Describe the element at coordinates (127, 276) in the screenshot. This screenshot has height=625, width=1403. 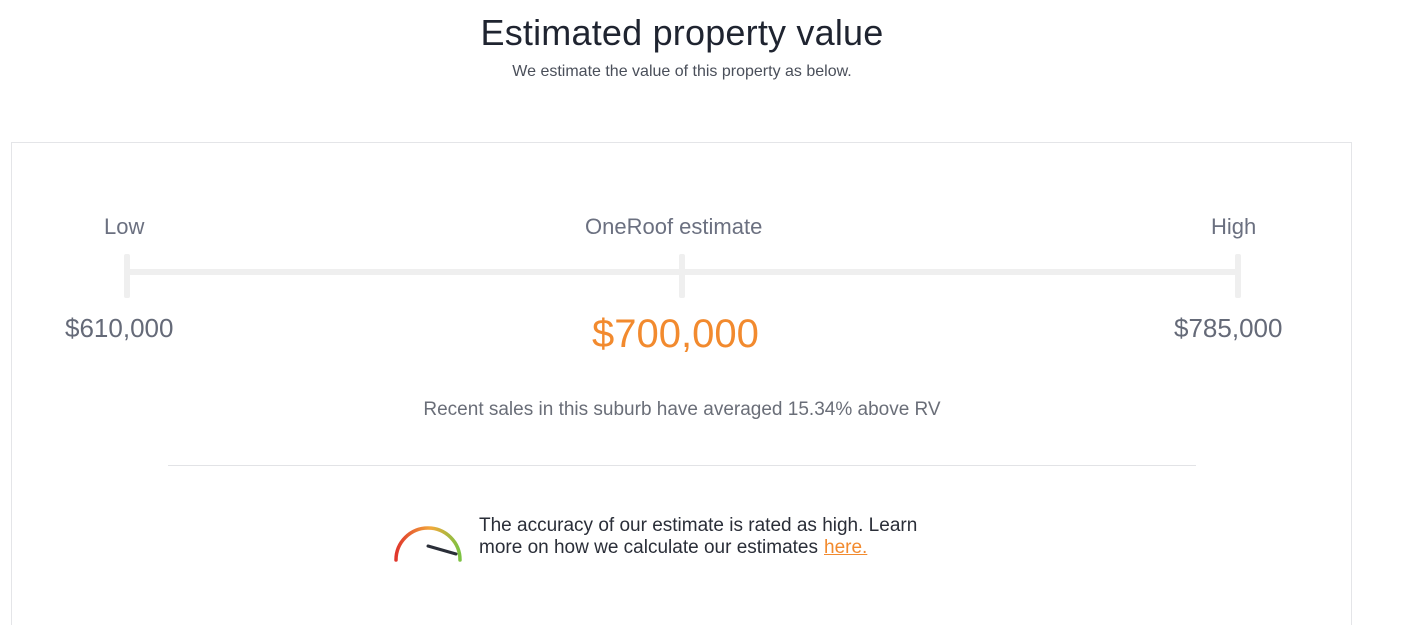
I see `range-tick-low` at that location.